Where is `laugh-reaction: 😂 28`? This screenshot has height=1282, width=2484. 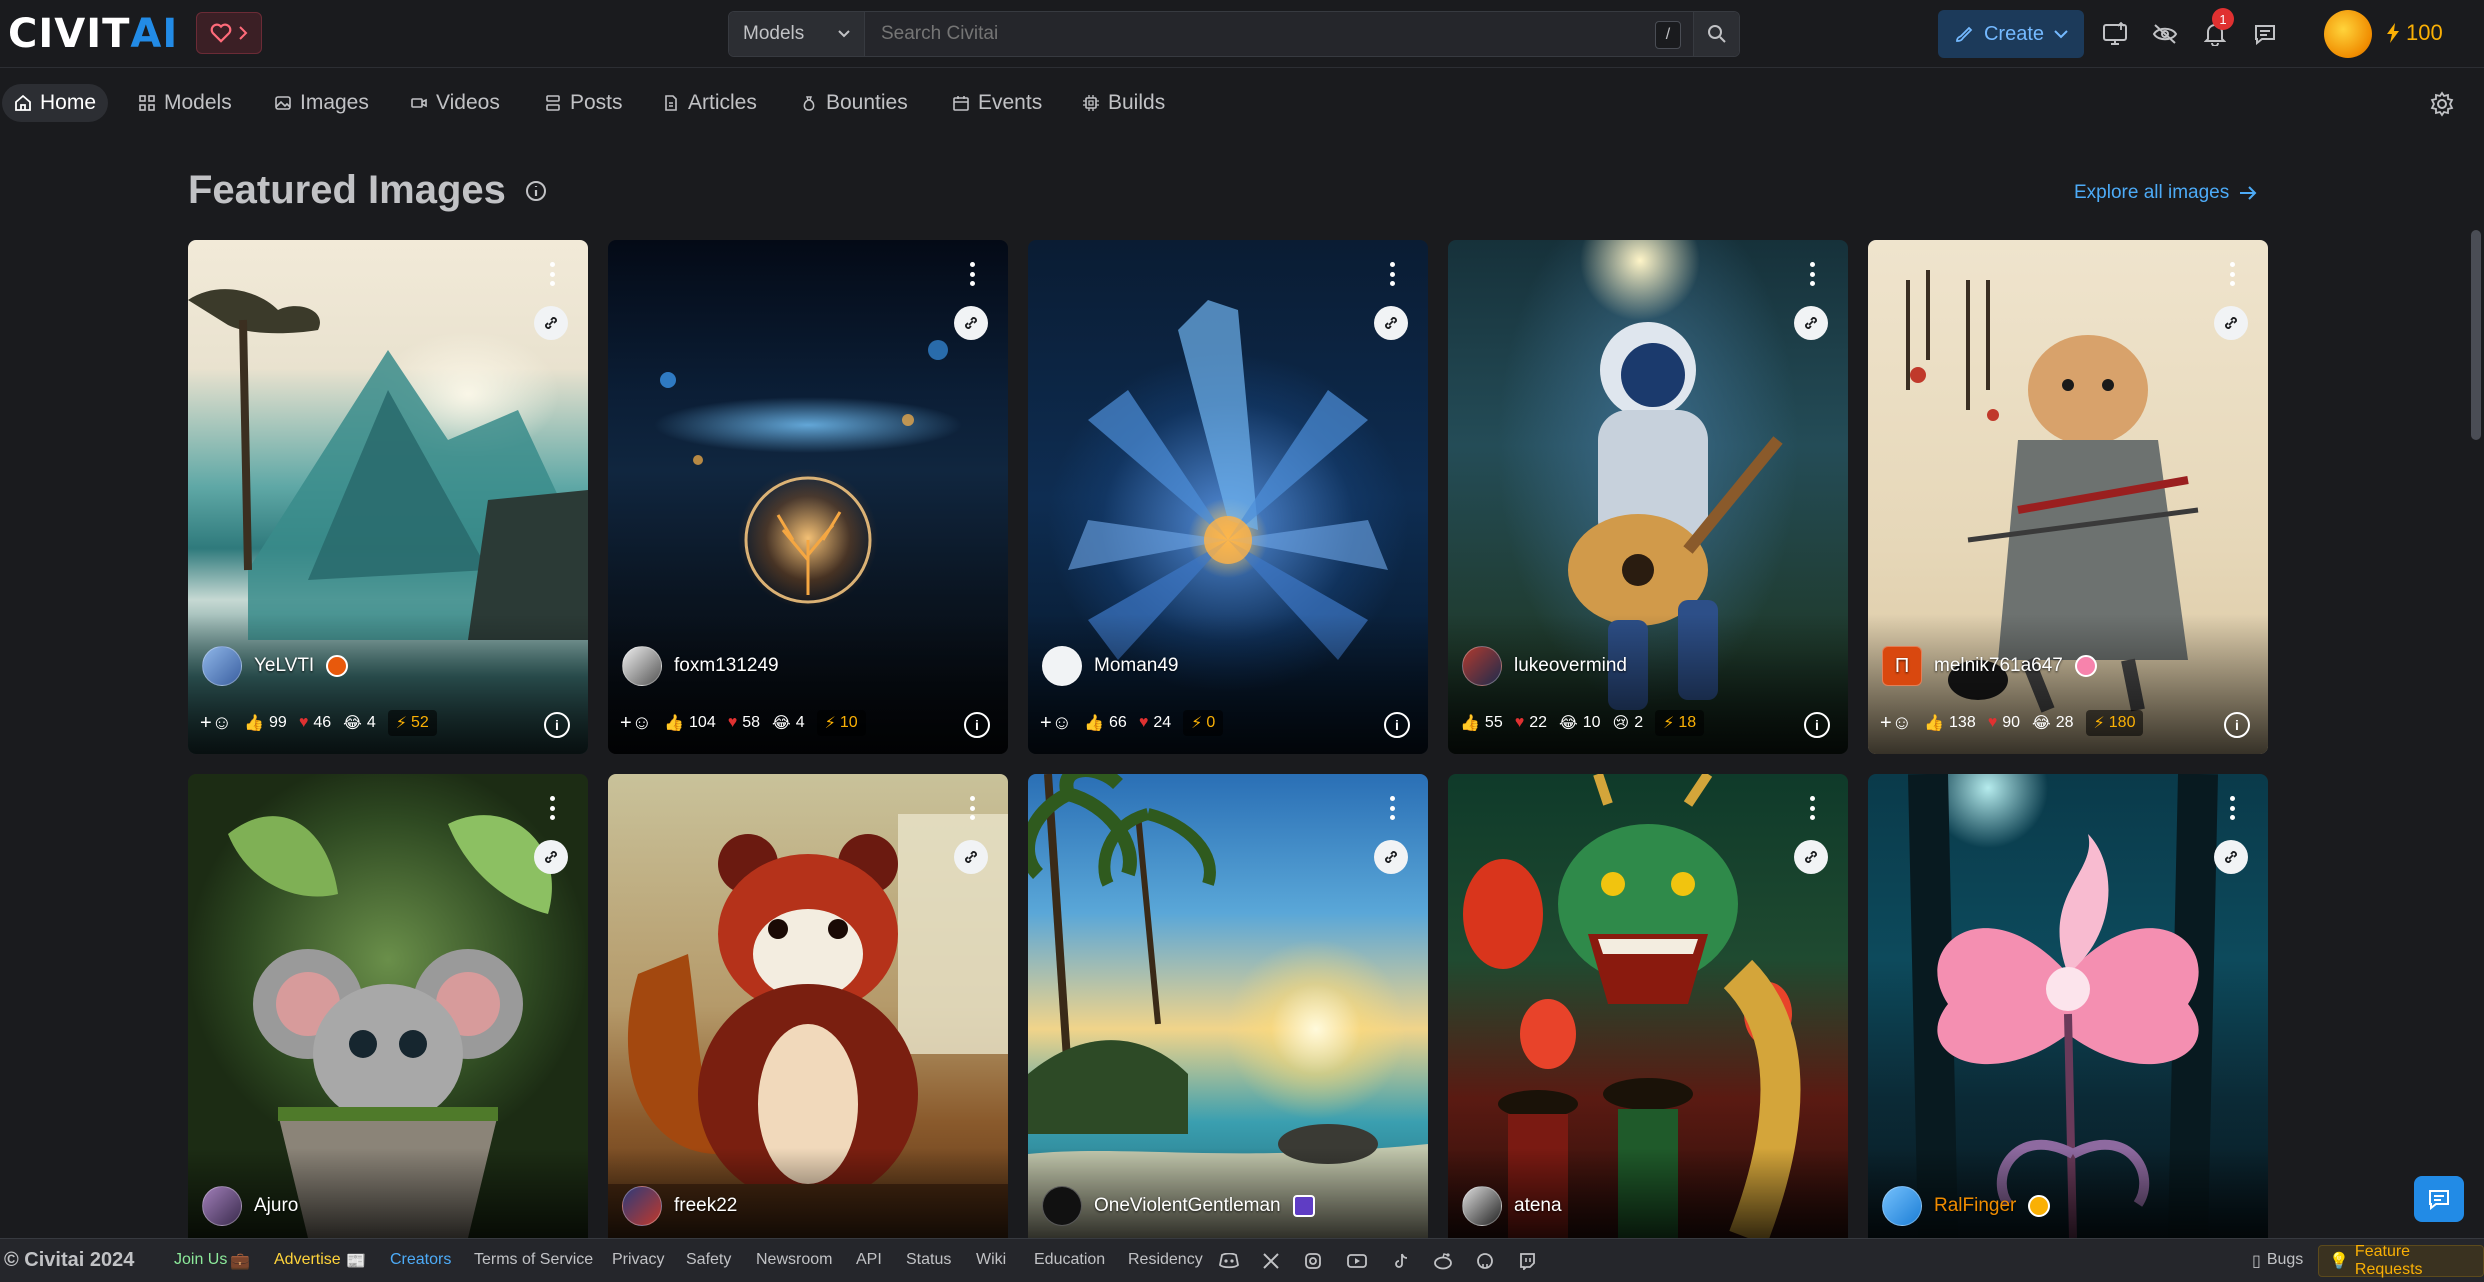 laugh-reaction: 😂 28 is located at coordinates (2053, 723).